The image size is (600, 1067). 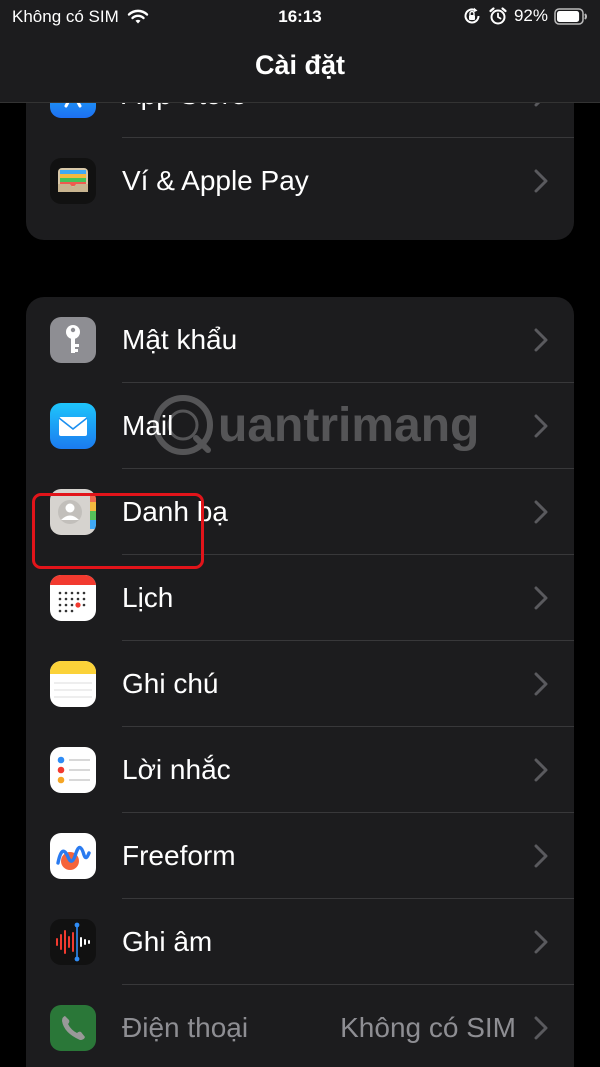 What do you see at coordinates (73, 770) in the screenshot?
I see `reminders-icon` at bounding box center [73, 770].